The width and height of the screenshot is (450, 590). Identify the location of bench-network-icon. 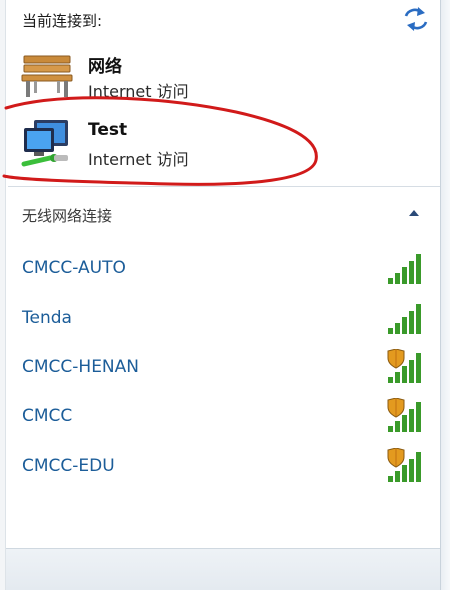
(47, 76).